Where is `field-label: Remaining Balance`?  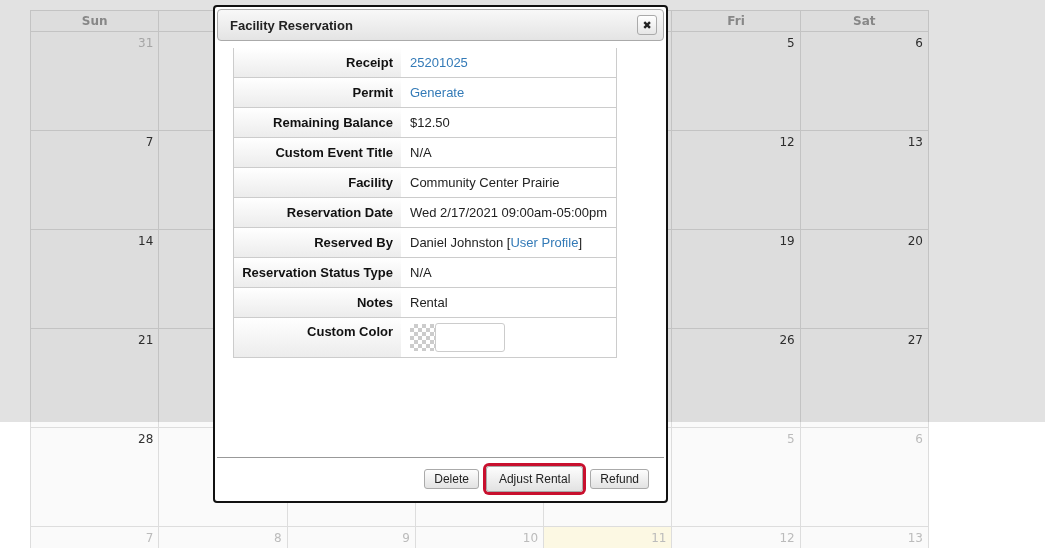
field-label: Remaining Balance is located at coordinates (333, 122).